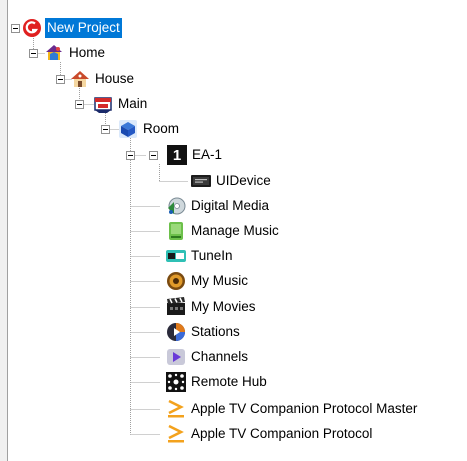 The width and height of the screenshot is (467, 461). What do you see at coordinates (176, 357) in the screenshot?
I see `channels-icon` at bounding box center [176, 357].